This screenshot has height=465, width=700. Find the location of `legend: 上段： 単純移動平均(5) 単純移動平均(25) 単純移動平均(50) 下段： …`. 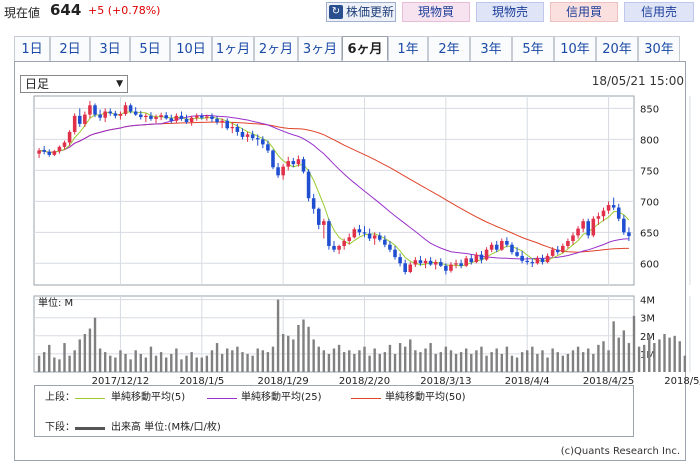

legend: 上段： 単純移動平均(5) 単純移動平均(25) 単純移動平均(50) 下段： … is located at coordinates (334, 411).